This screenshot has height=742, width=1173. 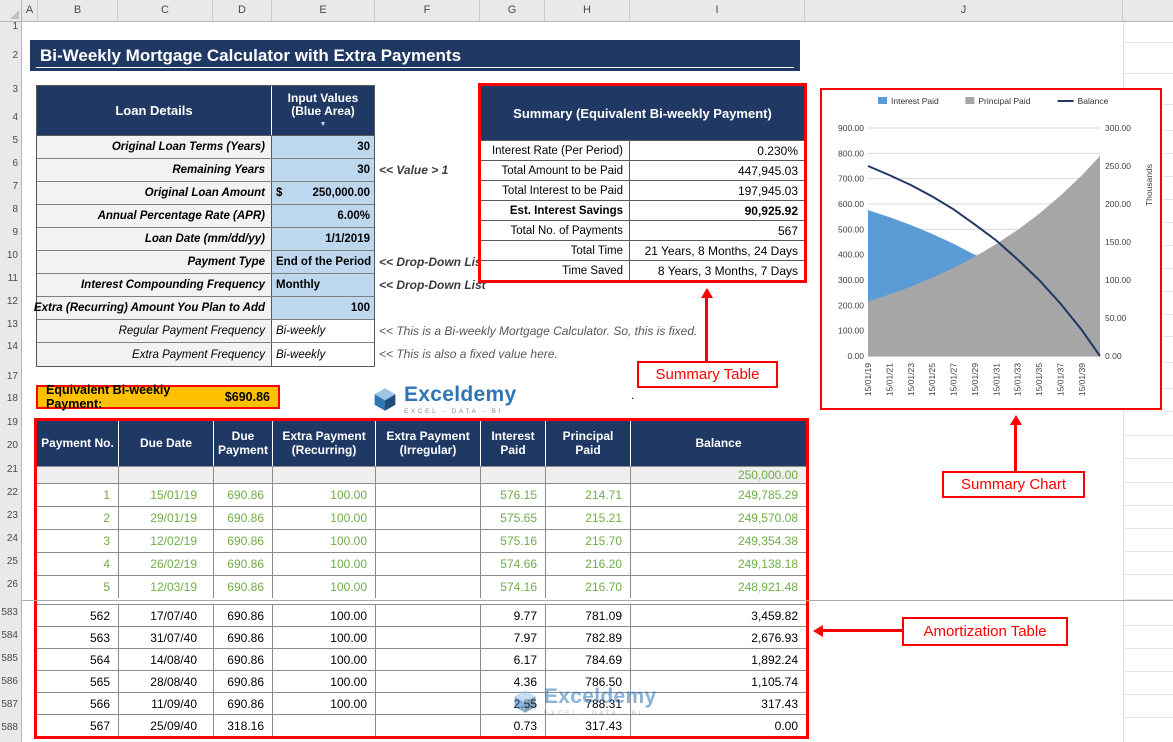 What do you see at coordinates (166, 681) in the screenshot?
I see `cell-due_date: 28/08/40` at bounding box center [166, 681].